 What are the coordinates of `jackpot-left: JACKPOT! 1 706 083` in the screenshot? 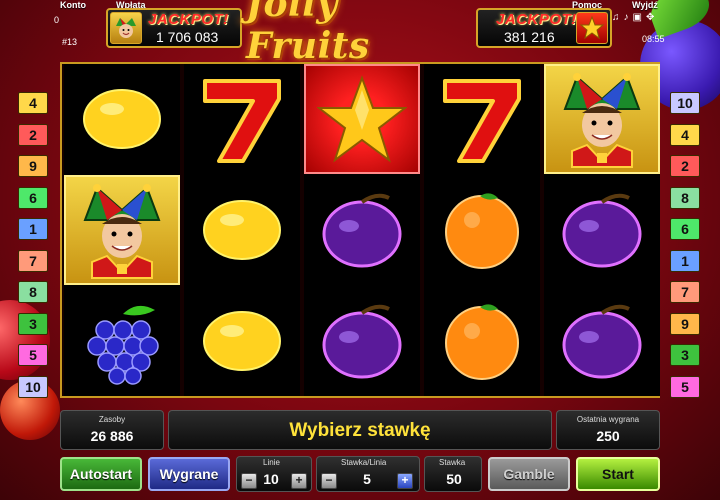 It's located at (174, 28).